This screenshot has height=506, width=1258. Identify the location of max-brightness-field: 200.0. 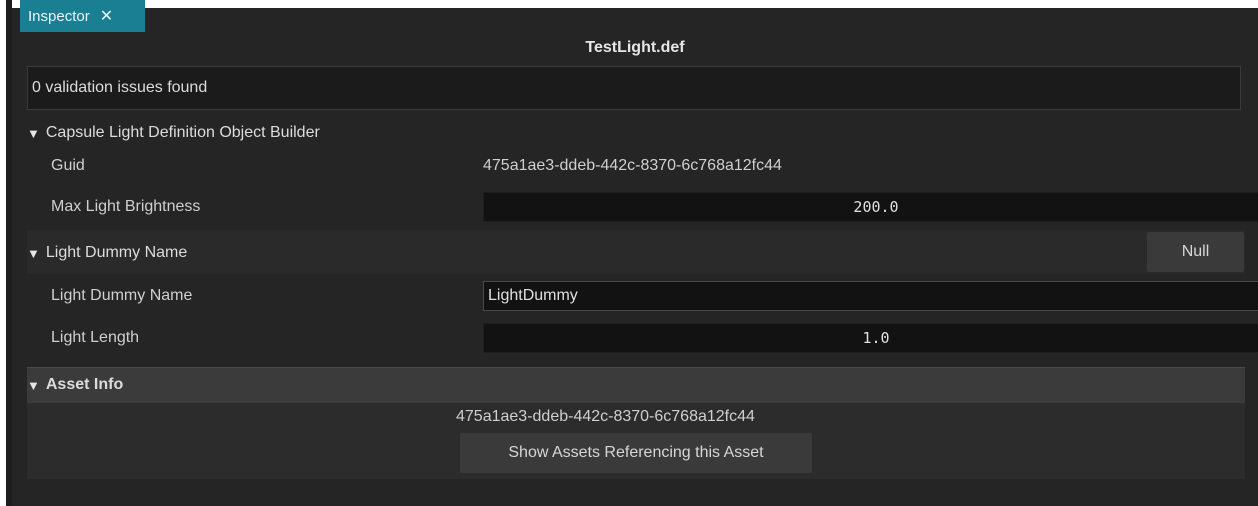
(870, 207).